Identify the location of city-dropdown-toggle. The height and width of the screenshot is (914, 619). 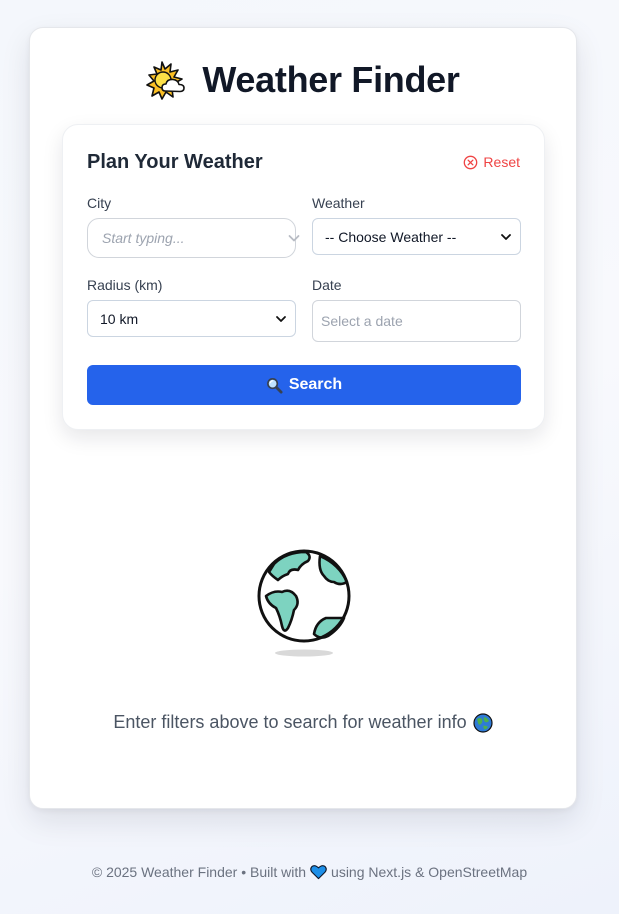
(294, 238).